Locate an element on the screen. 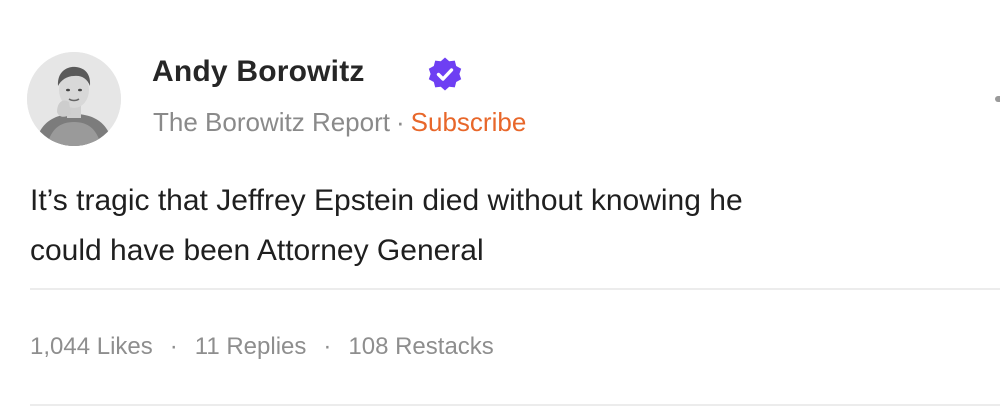  subscribe-link: Subscribe is located at coordinates (469, 122).